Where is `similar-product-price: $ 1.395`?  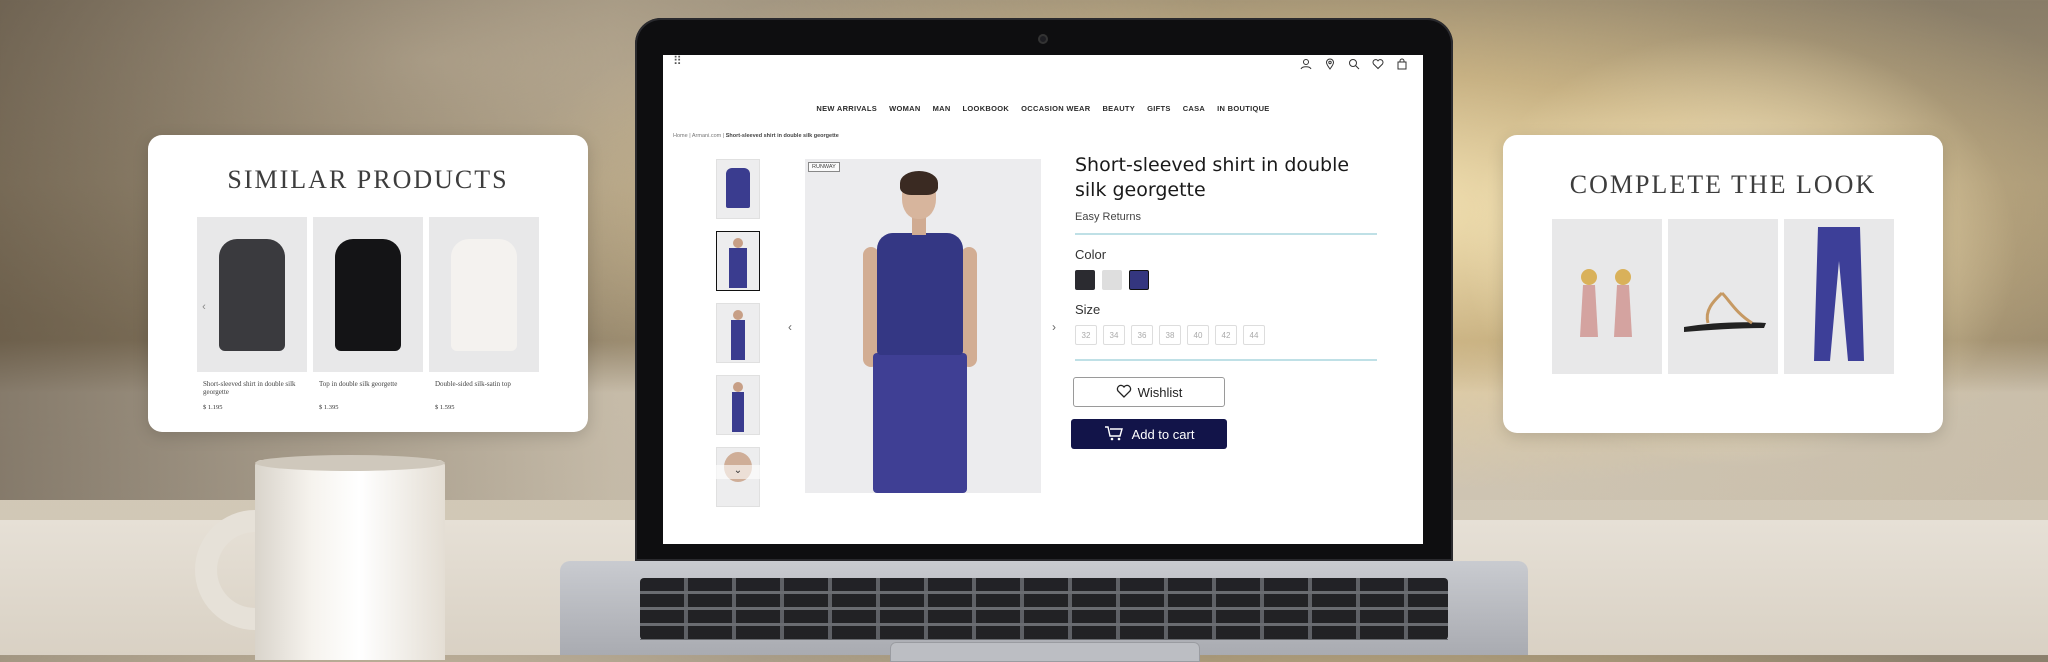
similar-product-price: $ 1.395 is located at coordinates (329, 407).